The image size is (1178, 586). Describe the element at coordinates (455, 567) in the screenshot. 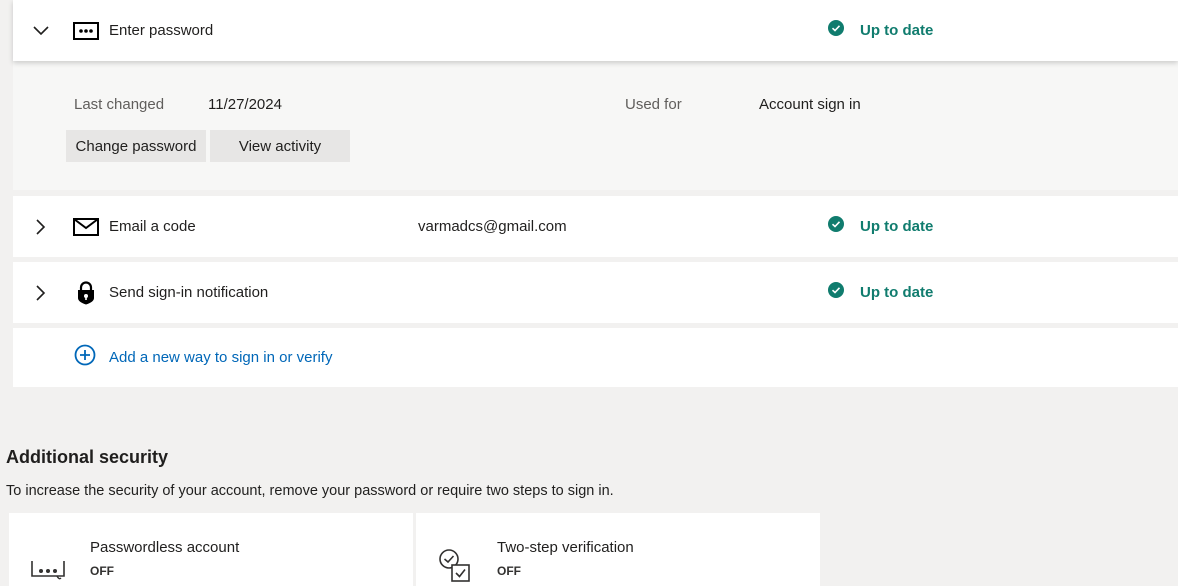

I see `two-step-check-icon` at that location.